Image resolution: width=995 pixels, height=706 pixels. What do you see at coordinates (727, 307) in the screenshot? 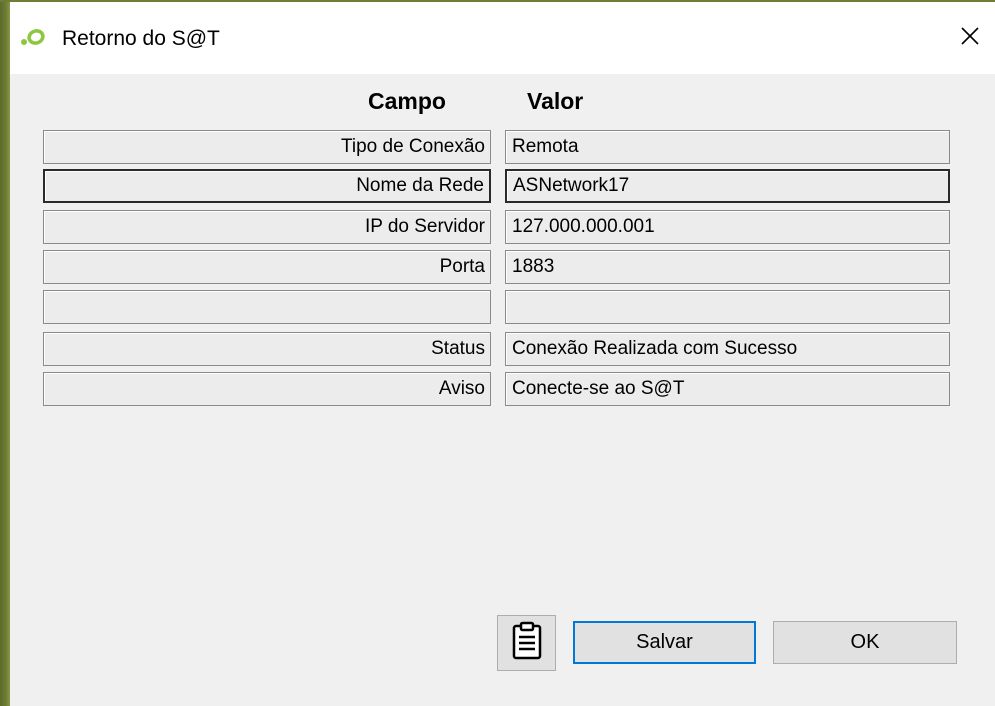
I see `value-cell-empty` at bounding box center [727, 307].